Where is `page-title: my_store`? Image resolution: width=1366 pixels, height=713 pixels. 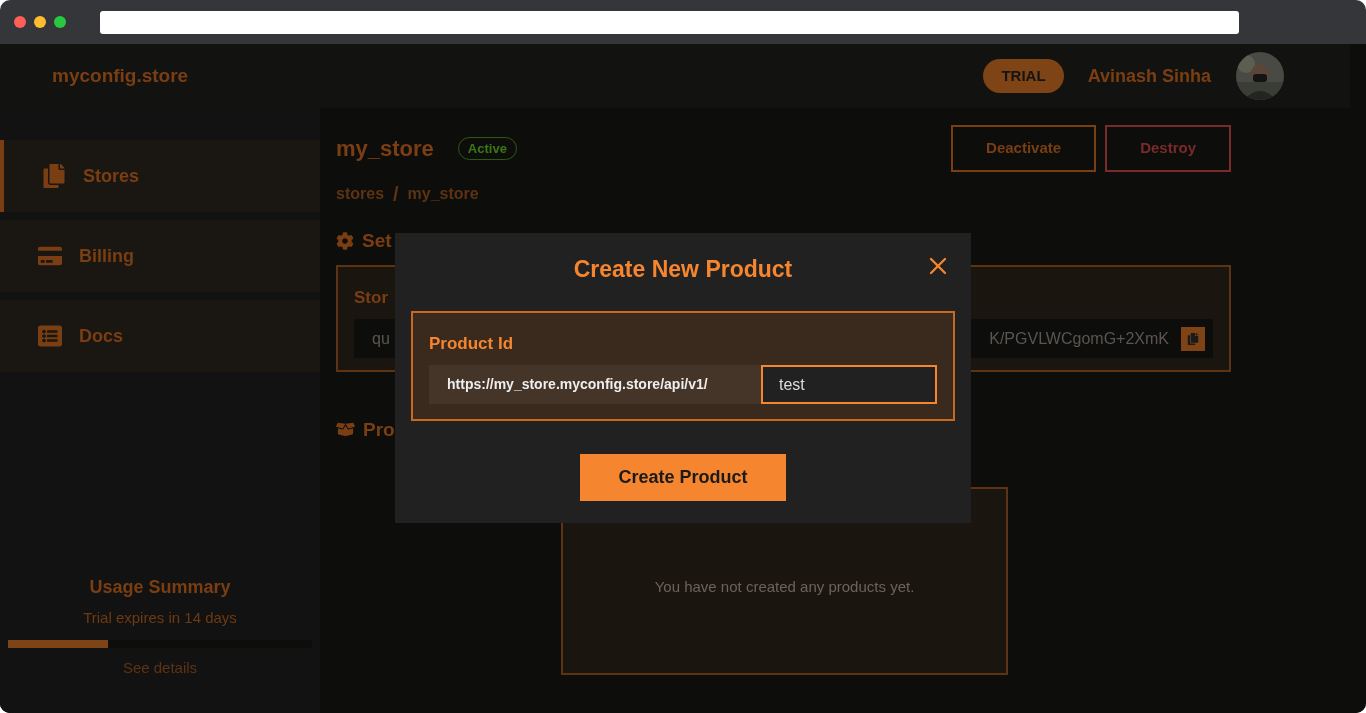
page-title: my_store is located at coordinates (385, 149).